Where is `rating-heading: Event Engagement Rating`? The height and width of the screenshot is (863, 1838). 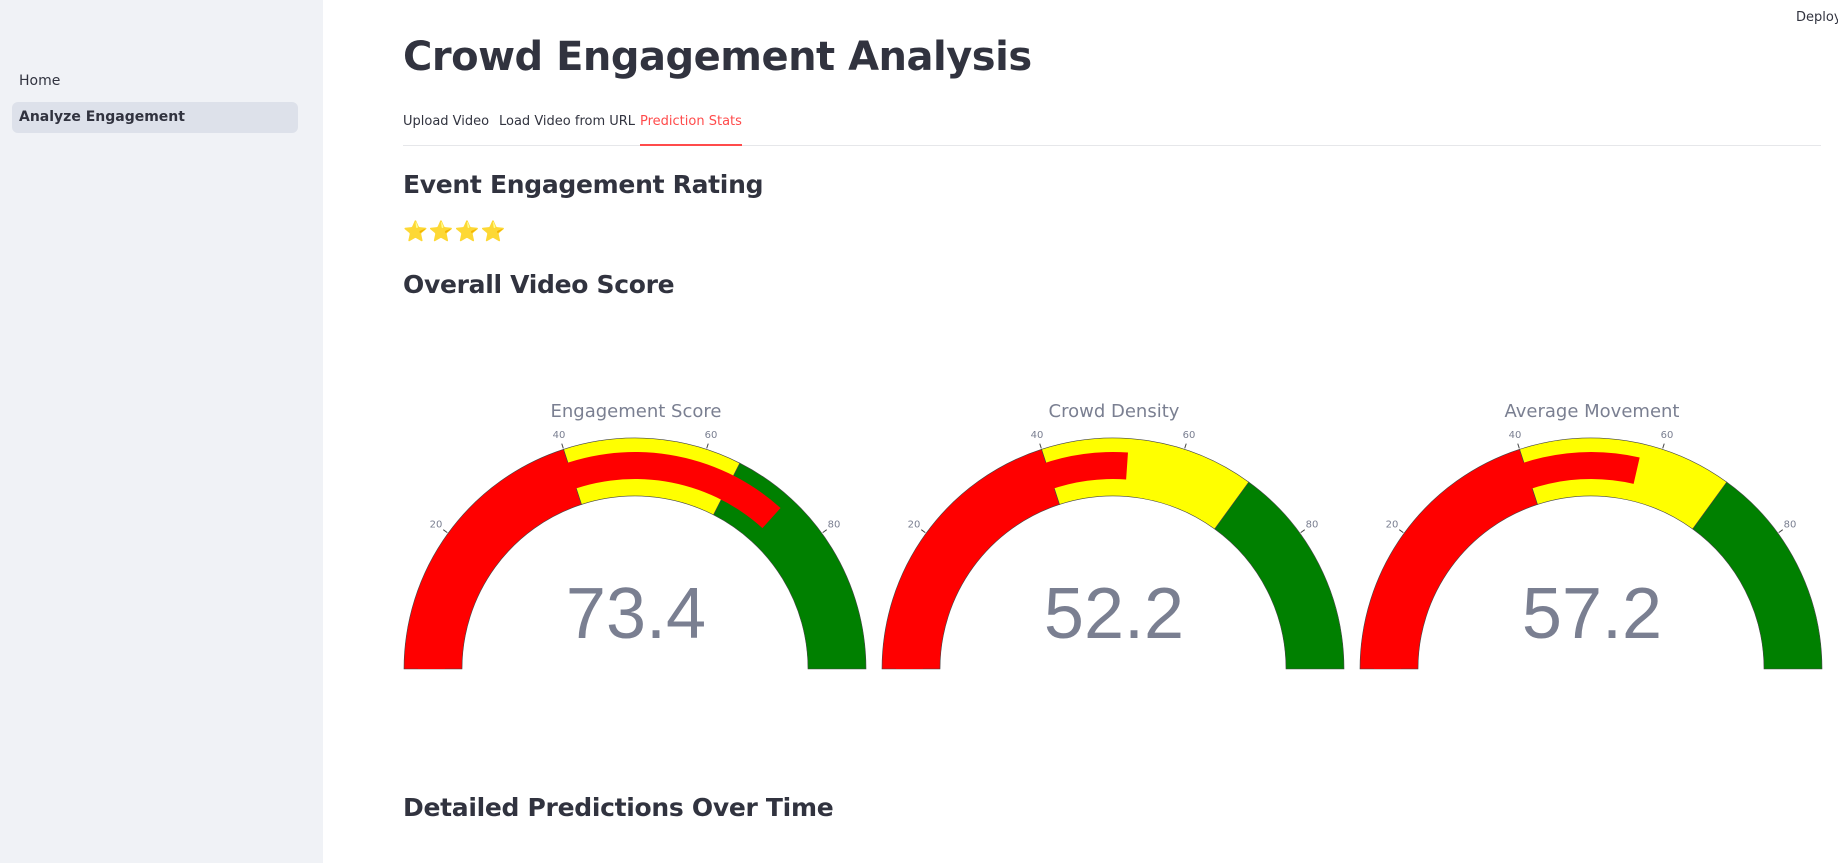 rating-heading: Event Engagement Rating is located at coordinates (583, 184).